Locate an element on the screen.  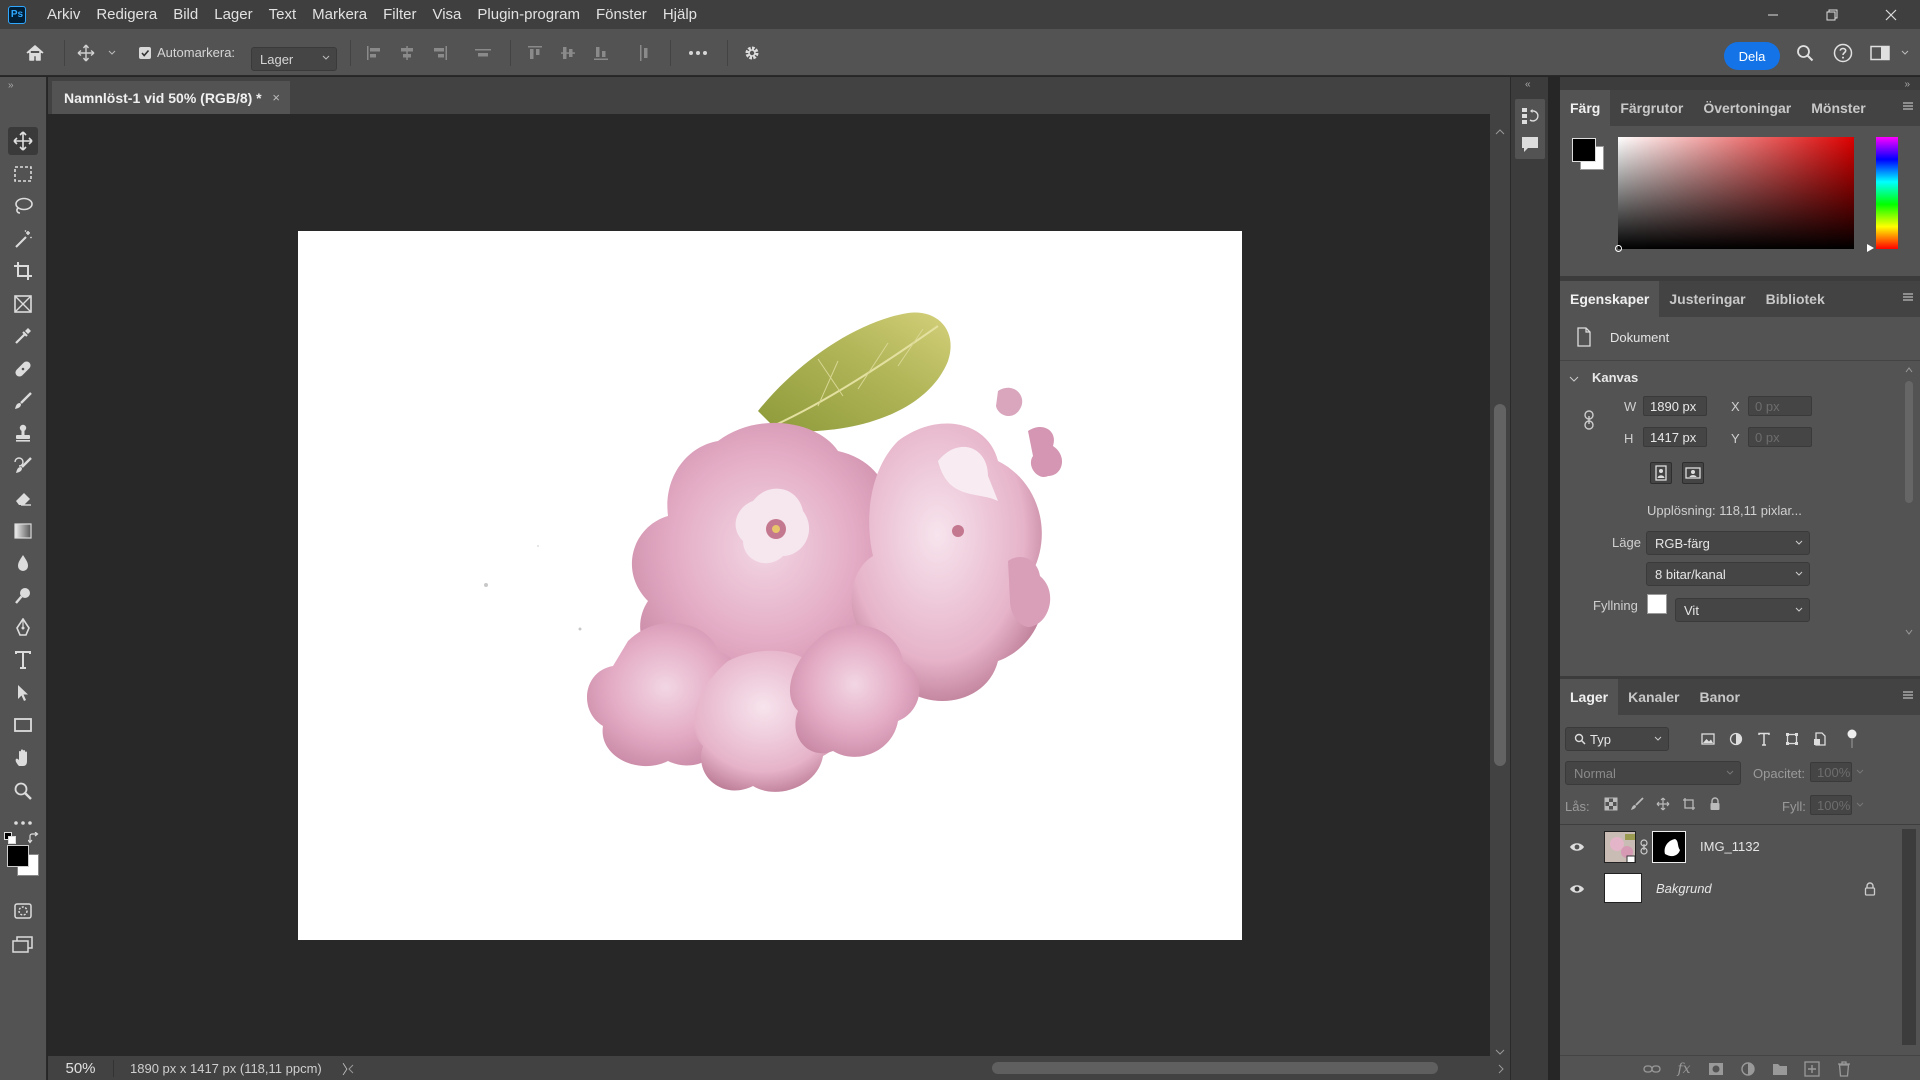
color-picker-marker is located at coordinates (1618, 248).